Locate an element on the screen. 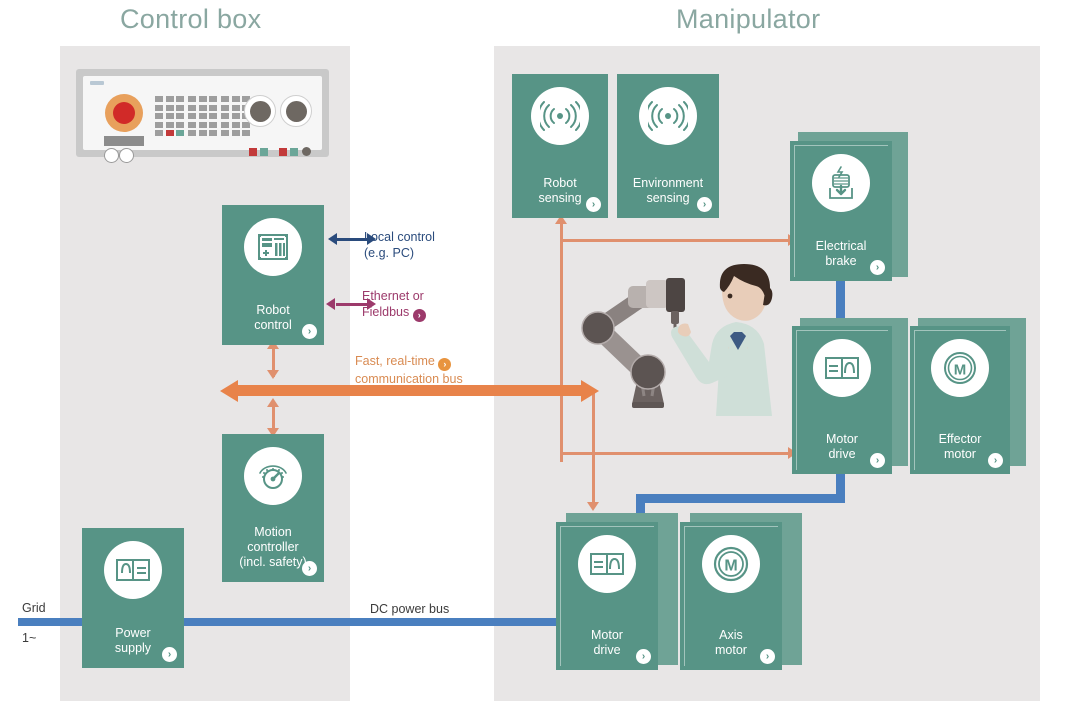 This screenshot has width=1080, height=711. grid-line-2: 1~ is located at coordinates (29, 638).